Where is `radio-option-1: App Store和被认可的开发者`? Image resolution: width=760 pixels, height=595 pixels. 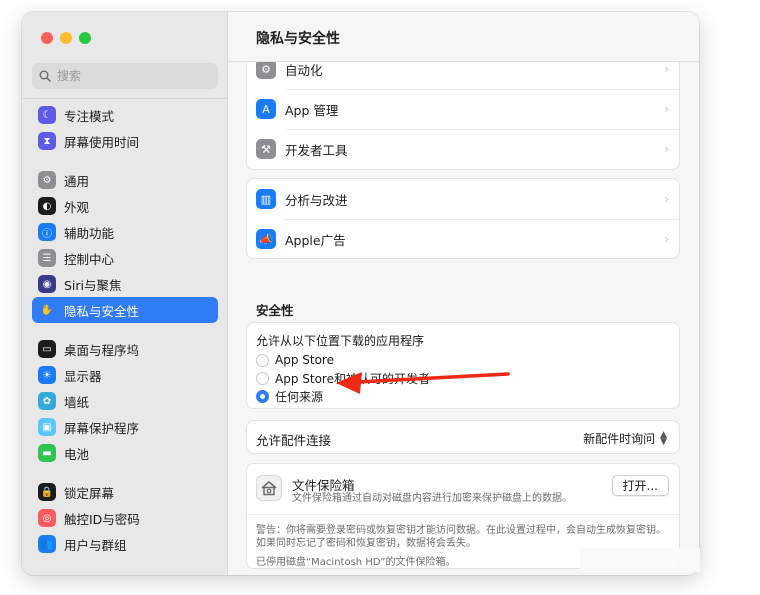
radio-option-1: App Store和被认可的开发者 is located at coordinates (343, 378).